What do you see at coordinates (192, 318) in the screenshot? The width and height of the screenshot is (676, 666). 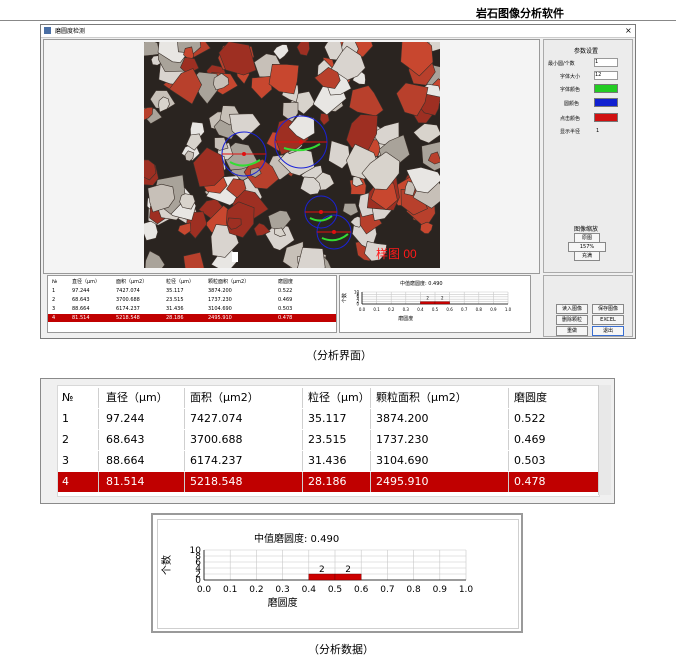 I see `mini-table-row: 4 81.514 5218.548 28.186 2495.910 0.478` at bounding box center [192, 318].